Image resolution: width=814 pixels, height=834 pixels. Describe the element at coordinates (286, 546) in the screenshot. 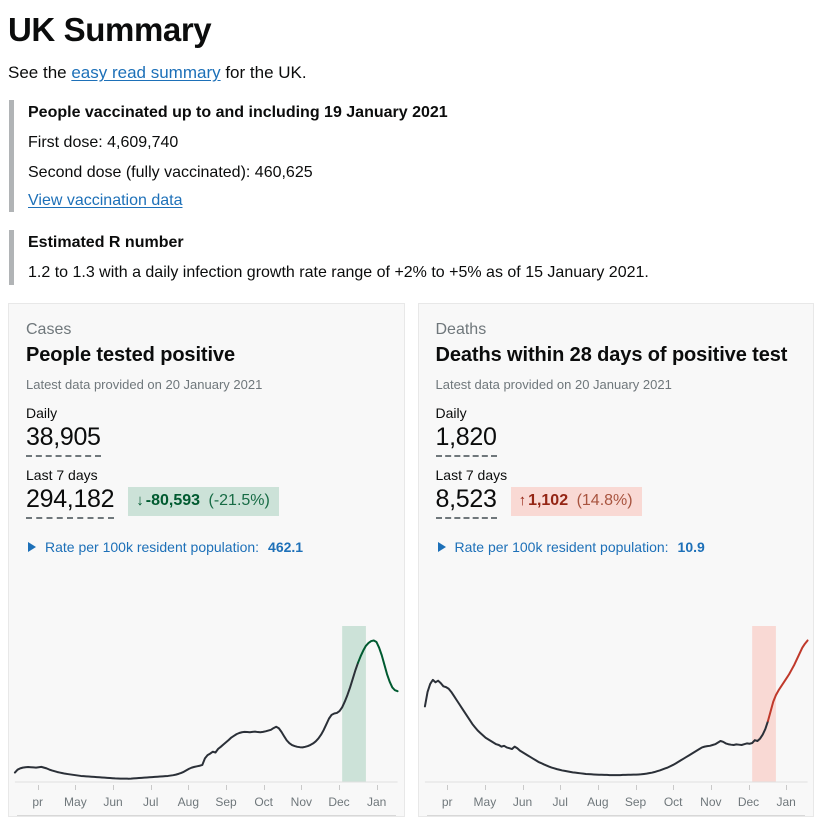

I see `cases-rate-value: 462.1` at that location.